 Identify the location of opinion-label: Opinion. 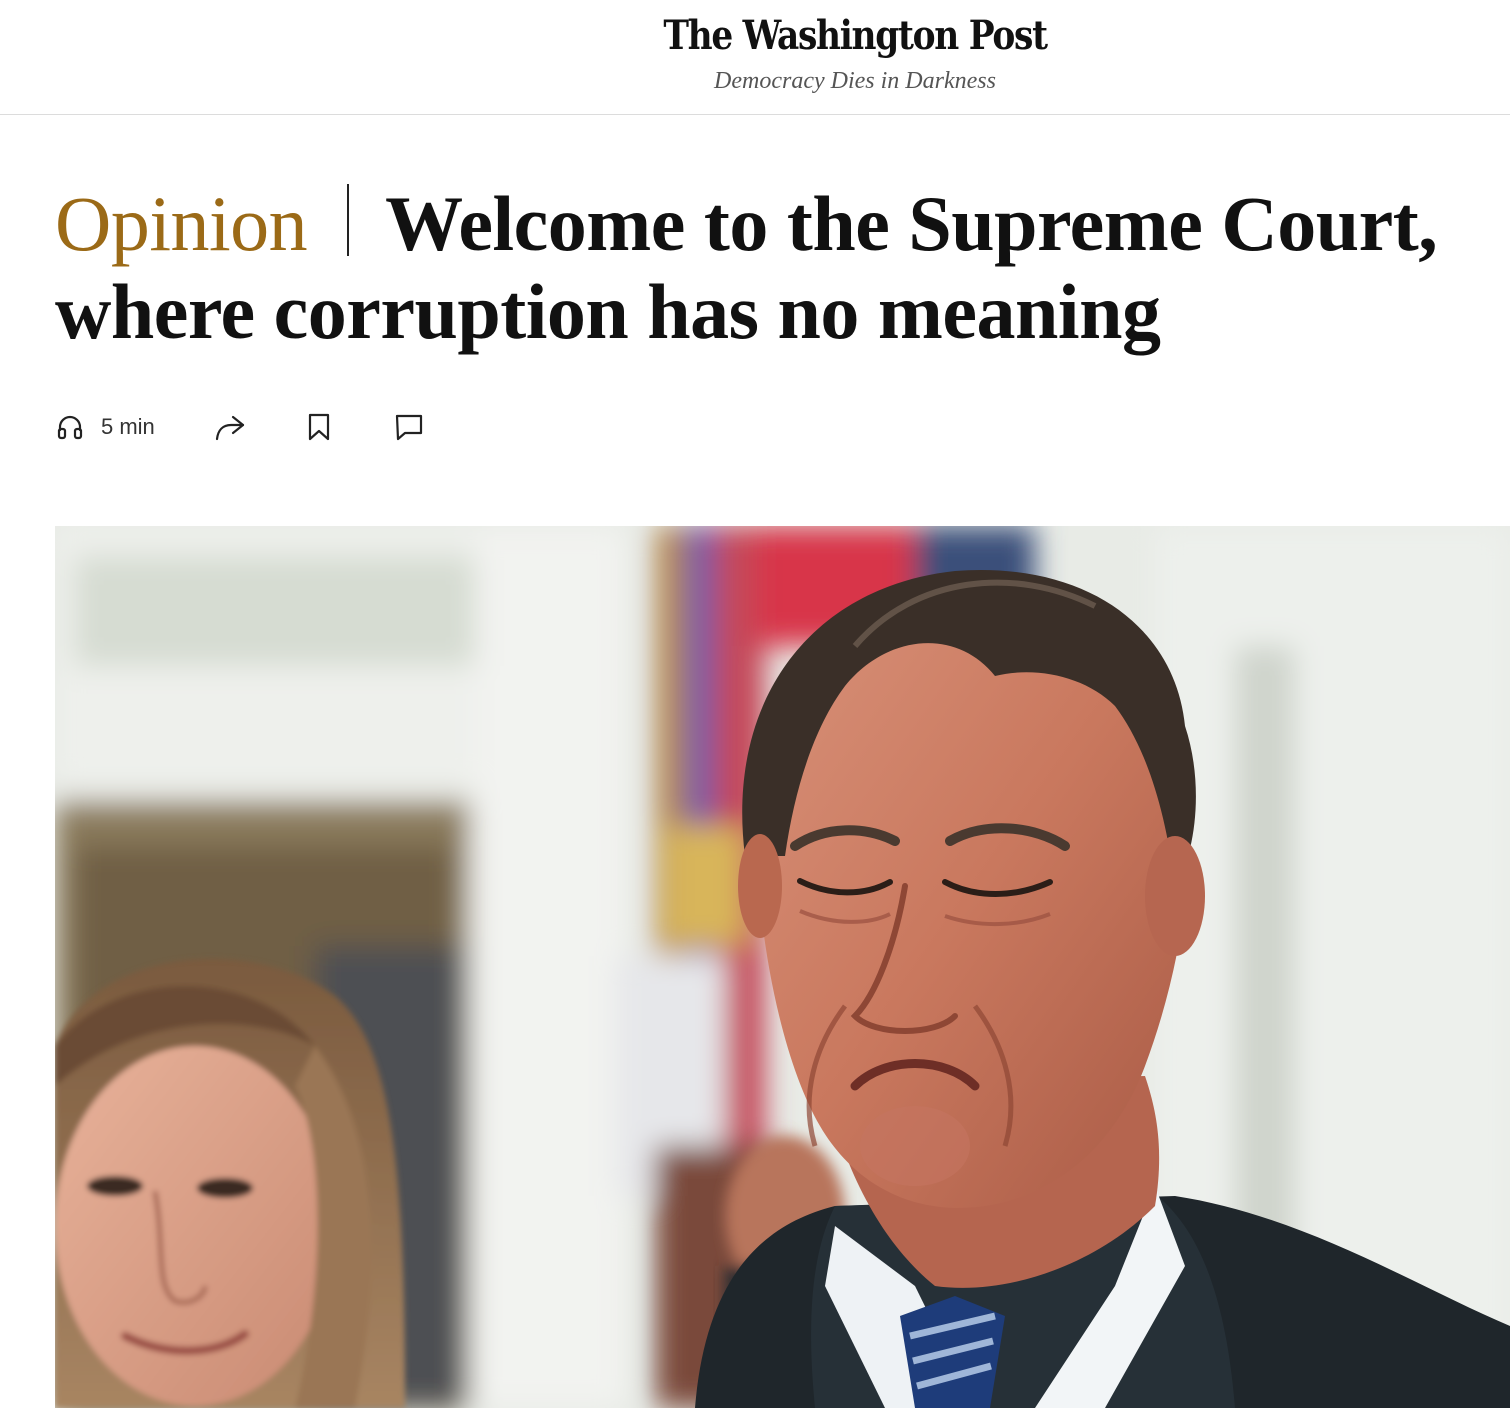
(181, 223).